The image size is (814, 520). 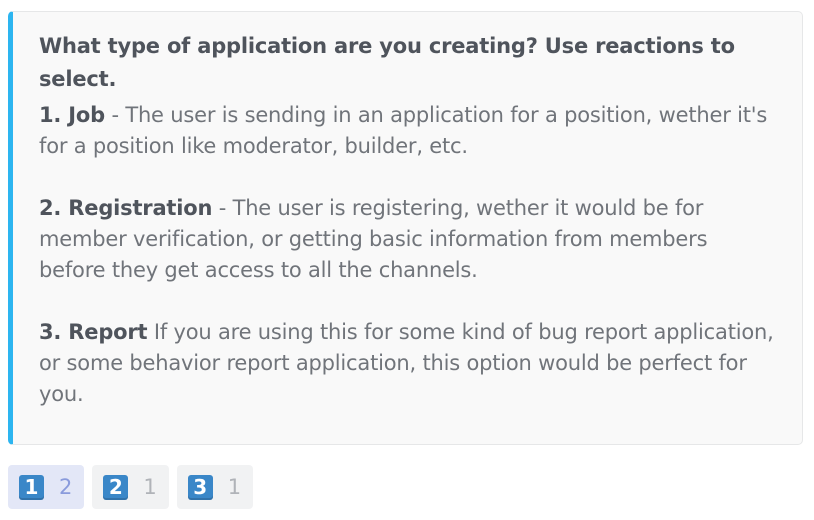 I want to click on option-job-label: 1. Job, so click(x=72, y=115).